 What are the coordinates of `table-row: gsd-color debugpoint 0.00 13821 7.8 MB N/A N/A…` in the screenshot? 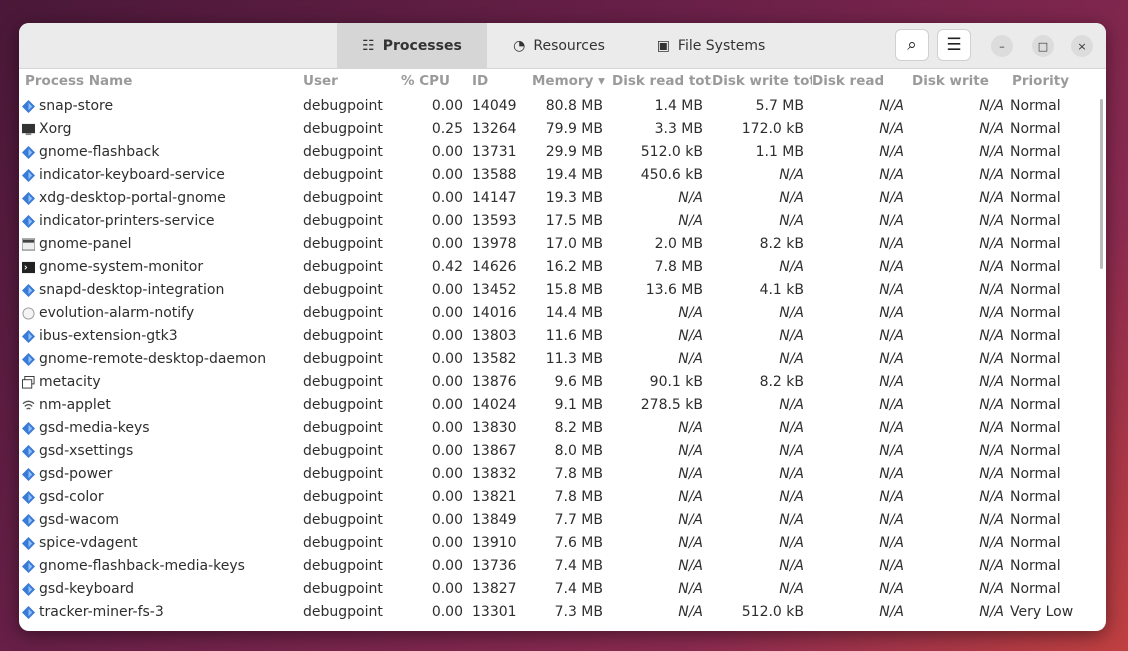 It's located at (562, 497).